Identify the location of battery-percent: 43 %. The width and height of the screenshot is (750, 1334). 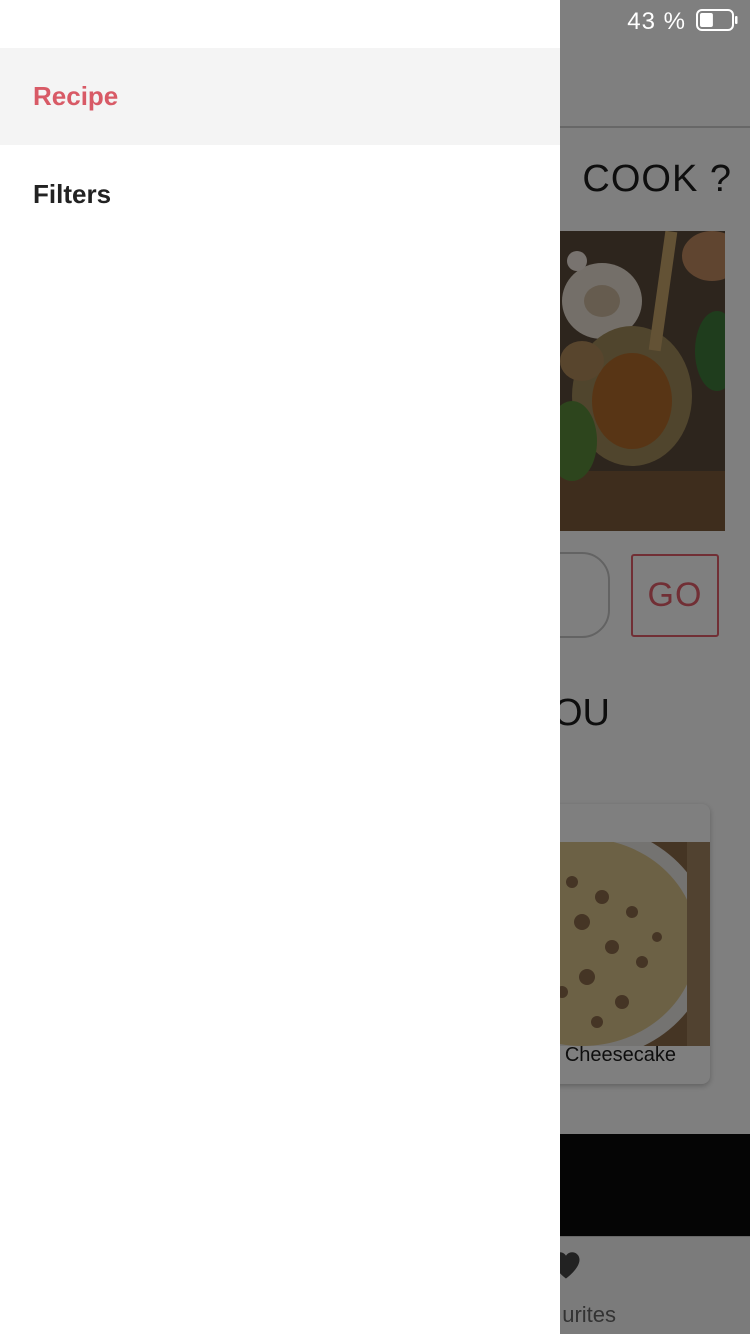
(656, 21).